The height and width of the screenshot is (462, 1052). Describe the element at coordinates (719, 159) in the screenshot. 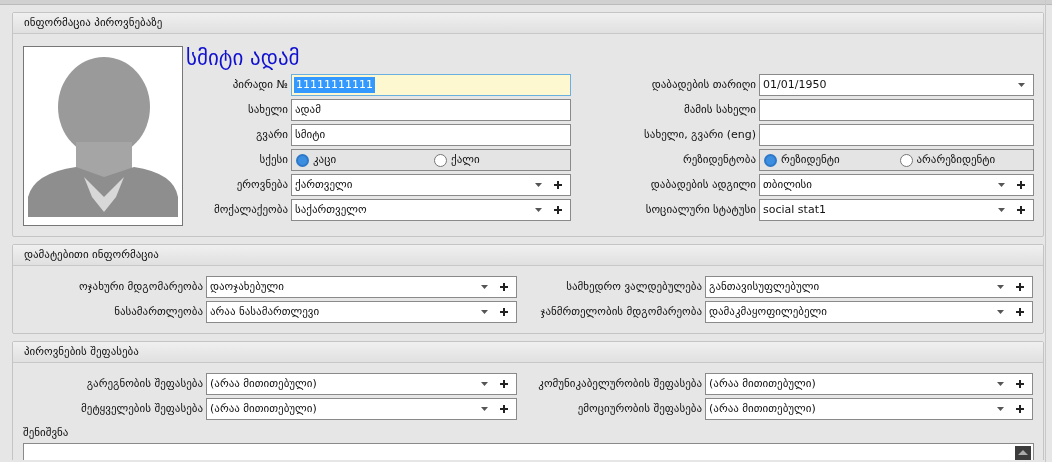

I see `field-label: რეზიდენტობა` at that location.